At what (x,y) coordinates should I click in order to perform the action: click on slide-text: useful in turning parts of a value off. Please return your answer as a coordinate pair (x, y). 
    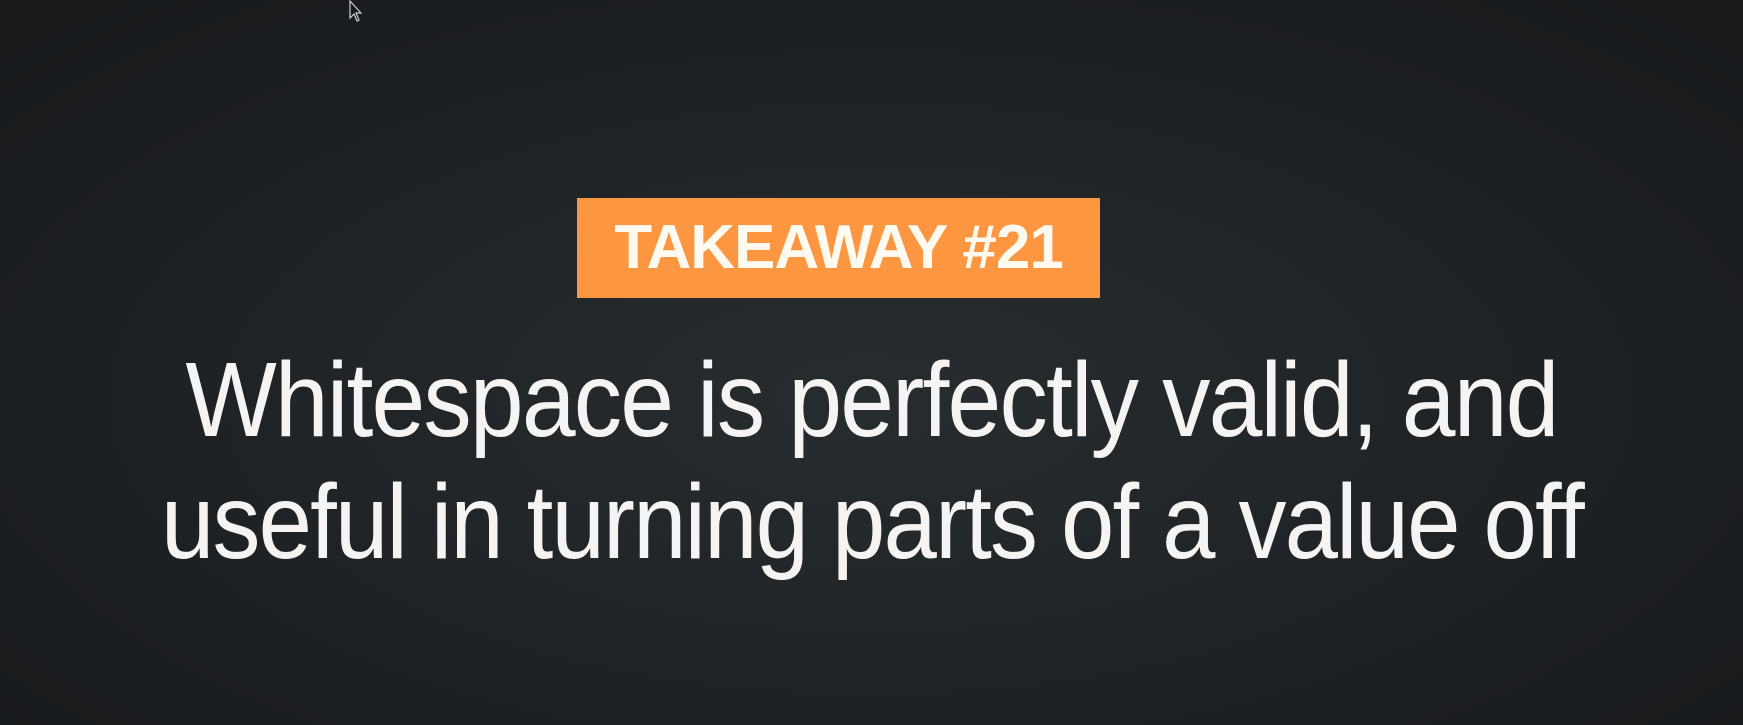
    Looking at the image, I should click on (872, 522).